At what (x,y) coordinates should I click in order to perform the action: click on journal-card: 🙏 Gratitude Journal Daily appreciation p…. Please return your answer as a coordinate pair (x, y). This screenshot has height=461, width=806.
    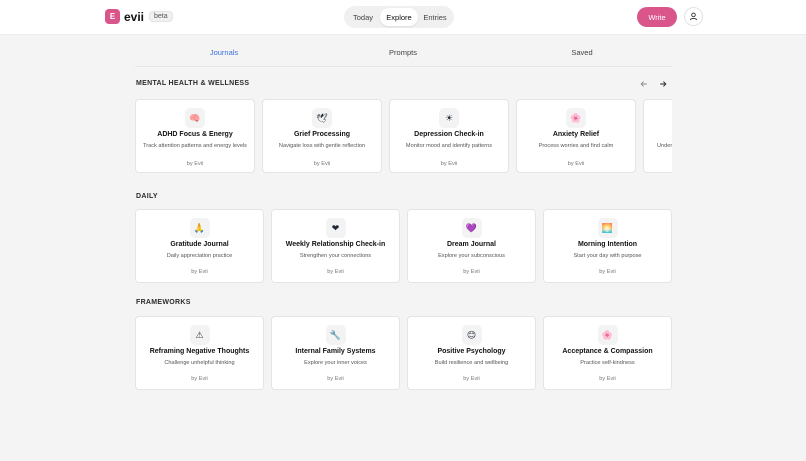
    Looking at the image, I should click on (199, 246).